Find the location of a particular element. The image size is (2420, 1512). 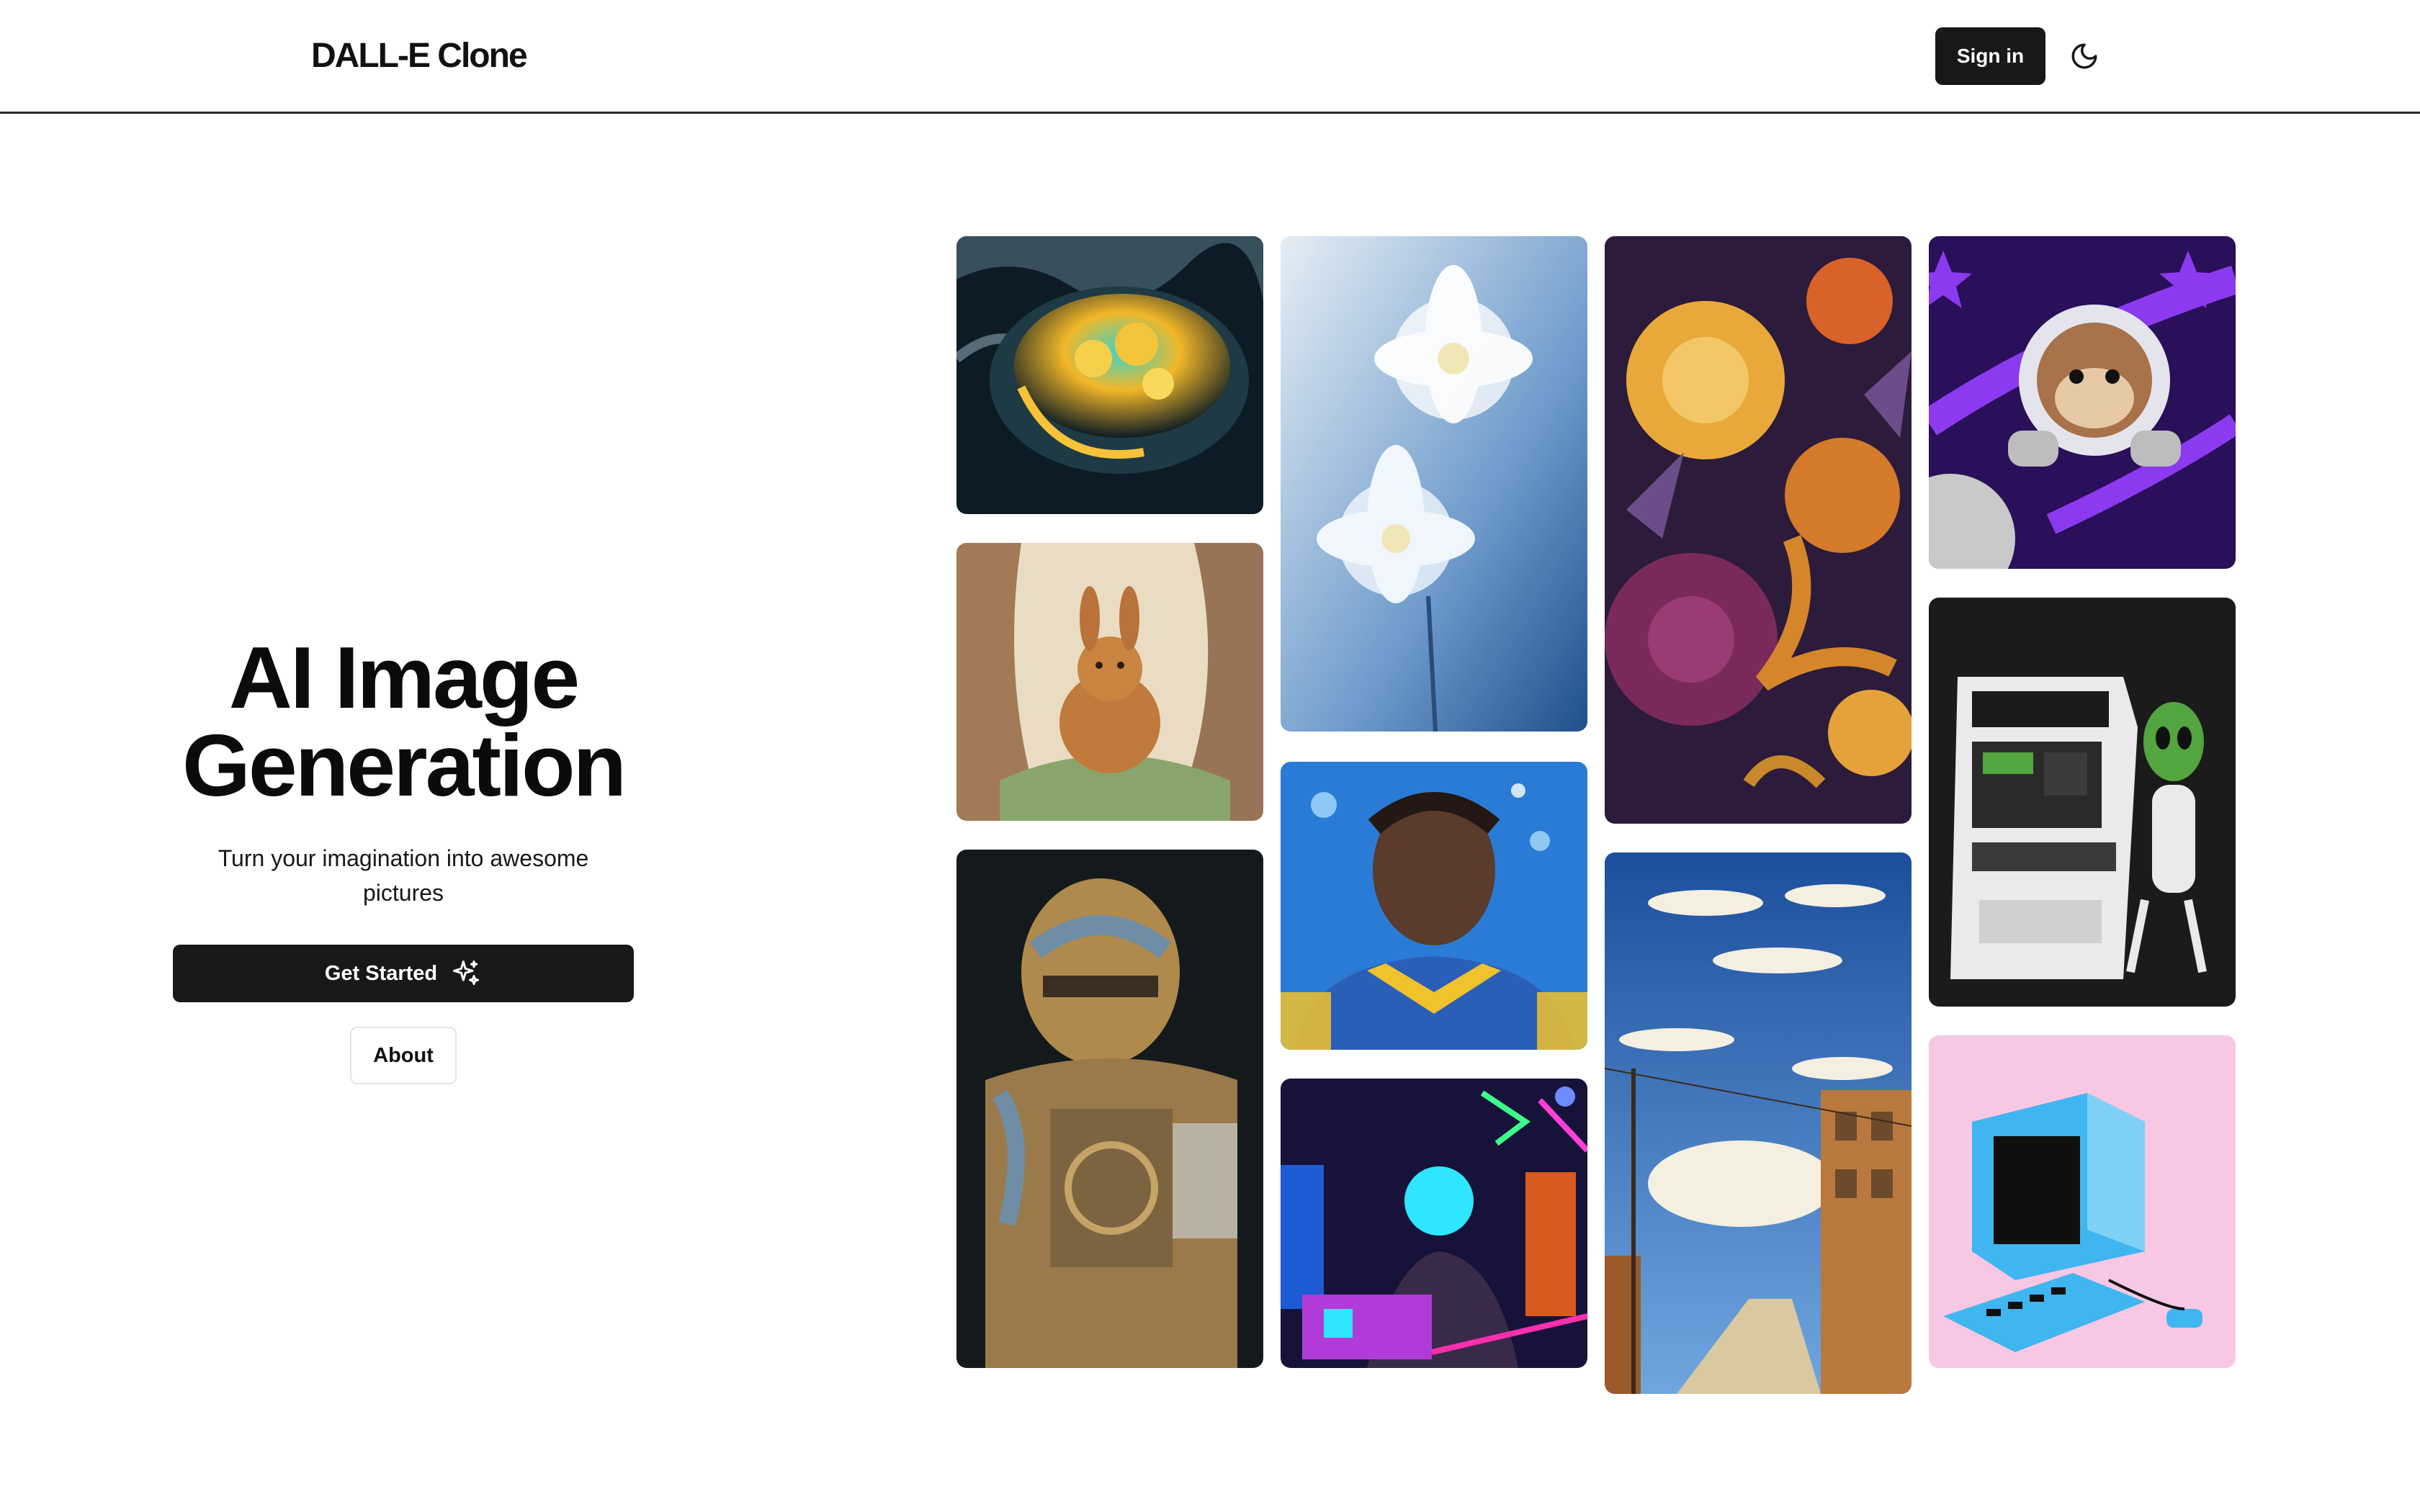

soup-bowl-artwork is located at coordinates (1109, 375).